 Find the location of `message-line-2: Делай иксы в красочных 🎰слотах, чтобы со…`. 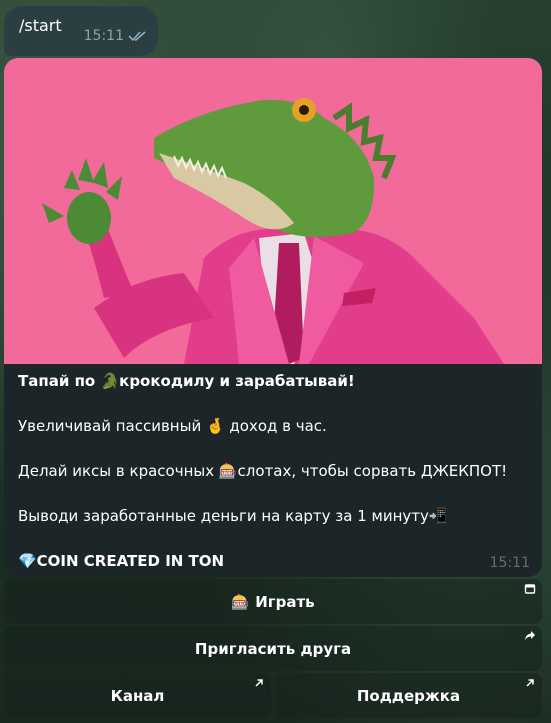

message-line-2: Делай иксы в красочных 🎰слотах, чтобы со… is located at coordinates (263, 471).